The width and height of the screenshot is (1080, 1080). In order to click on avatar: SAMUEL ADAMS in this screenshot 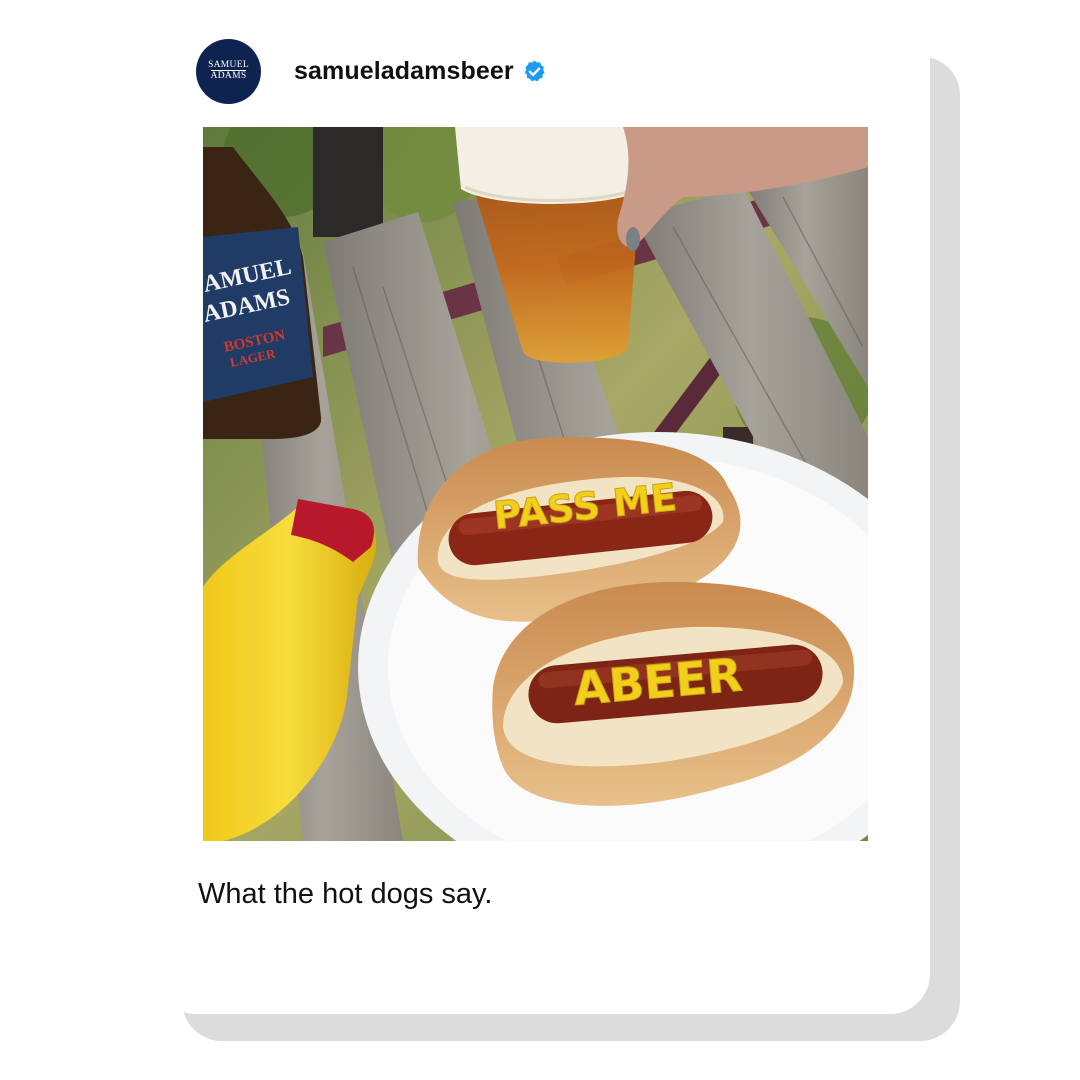, I will do `click(228, 71)`.